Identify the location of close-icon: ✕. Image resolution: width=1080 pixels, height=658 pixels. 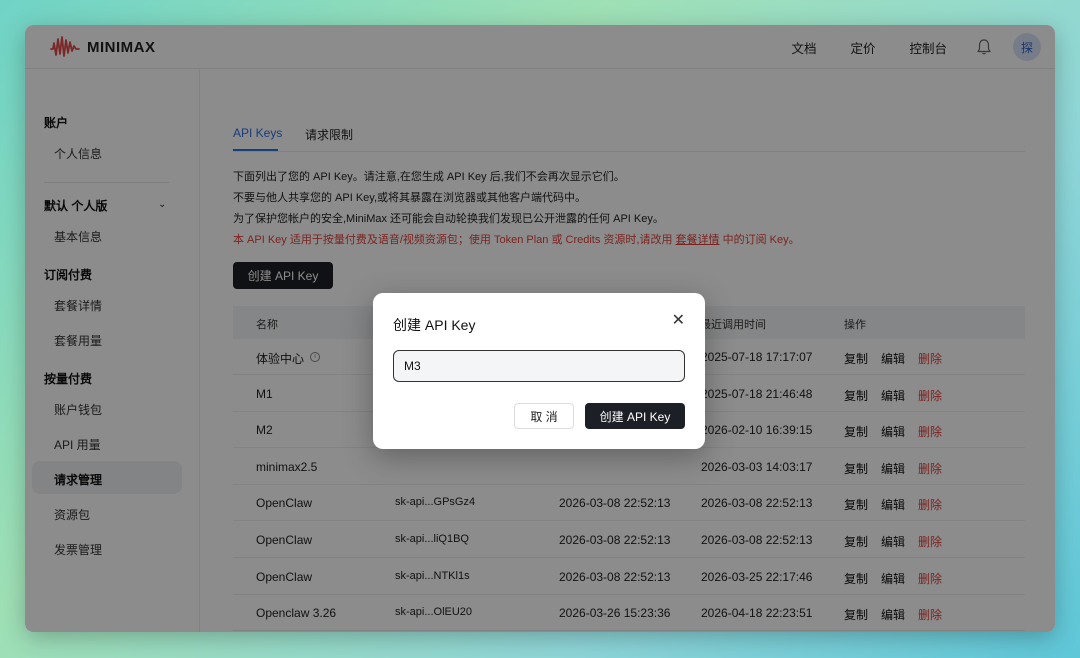
(678, 321).